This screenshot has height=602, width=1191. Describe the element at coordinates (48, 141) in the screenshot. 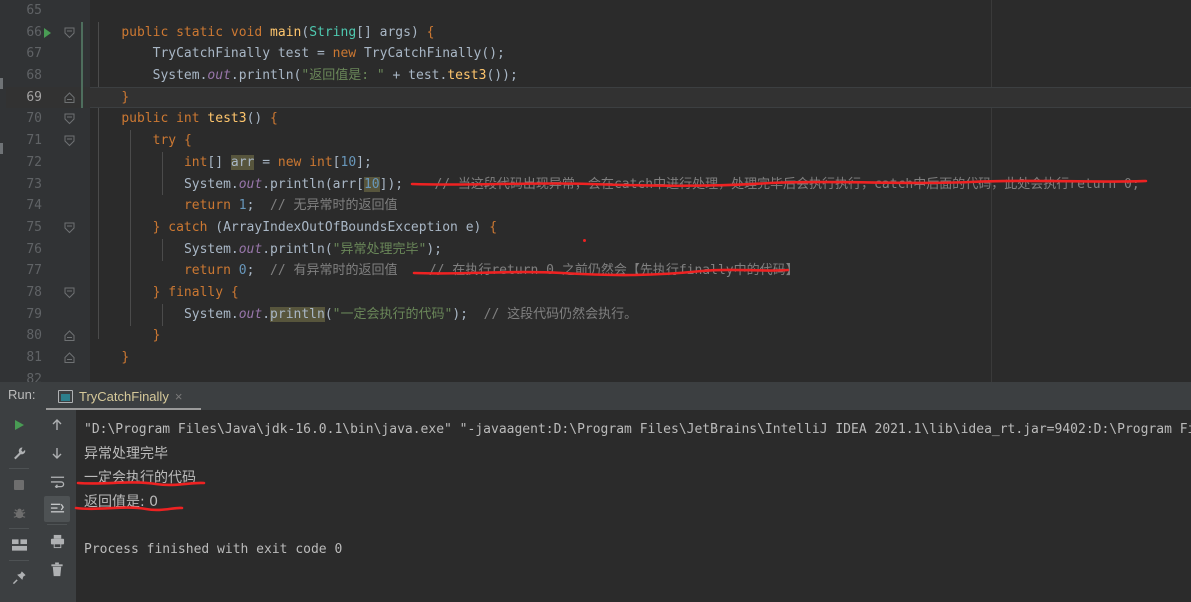

I see `gutter-line-71: 71` at that location.